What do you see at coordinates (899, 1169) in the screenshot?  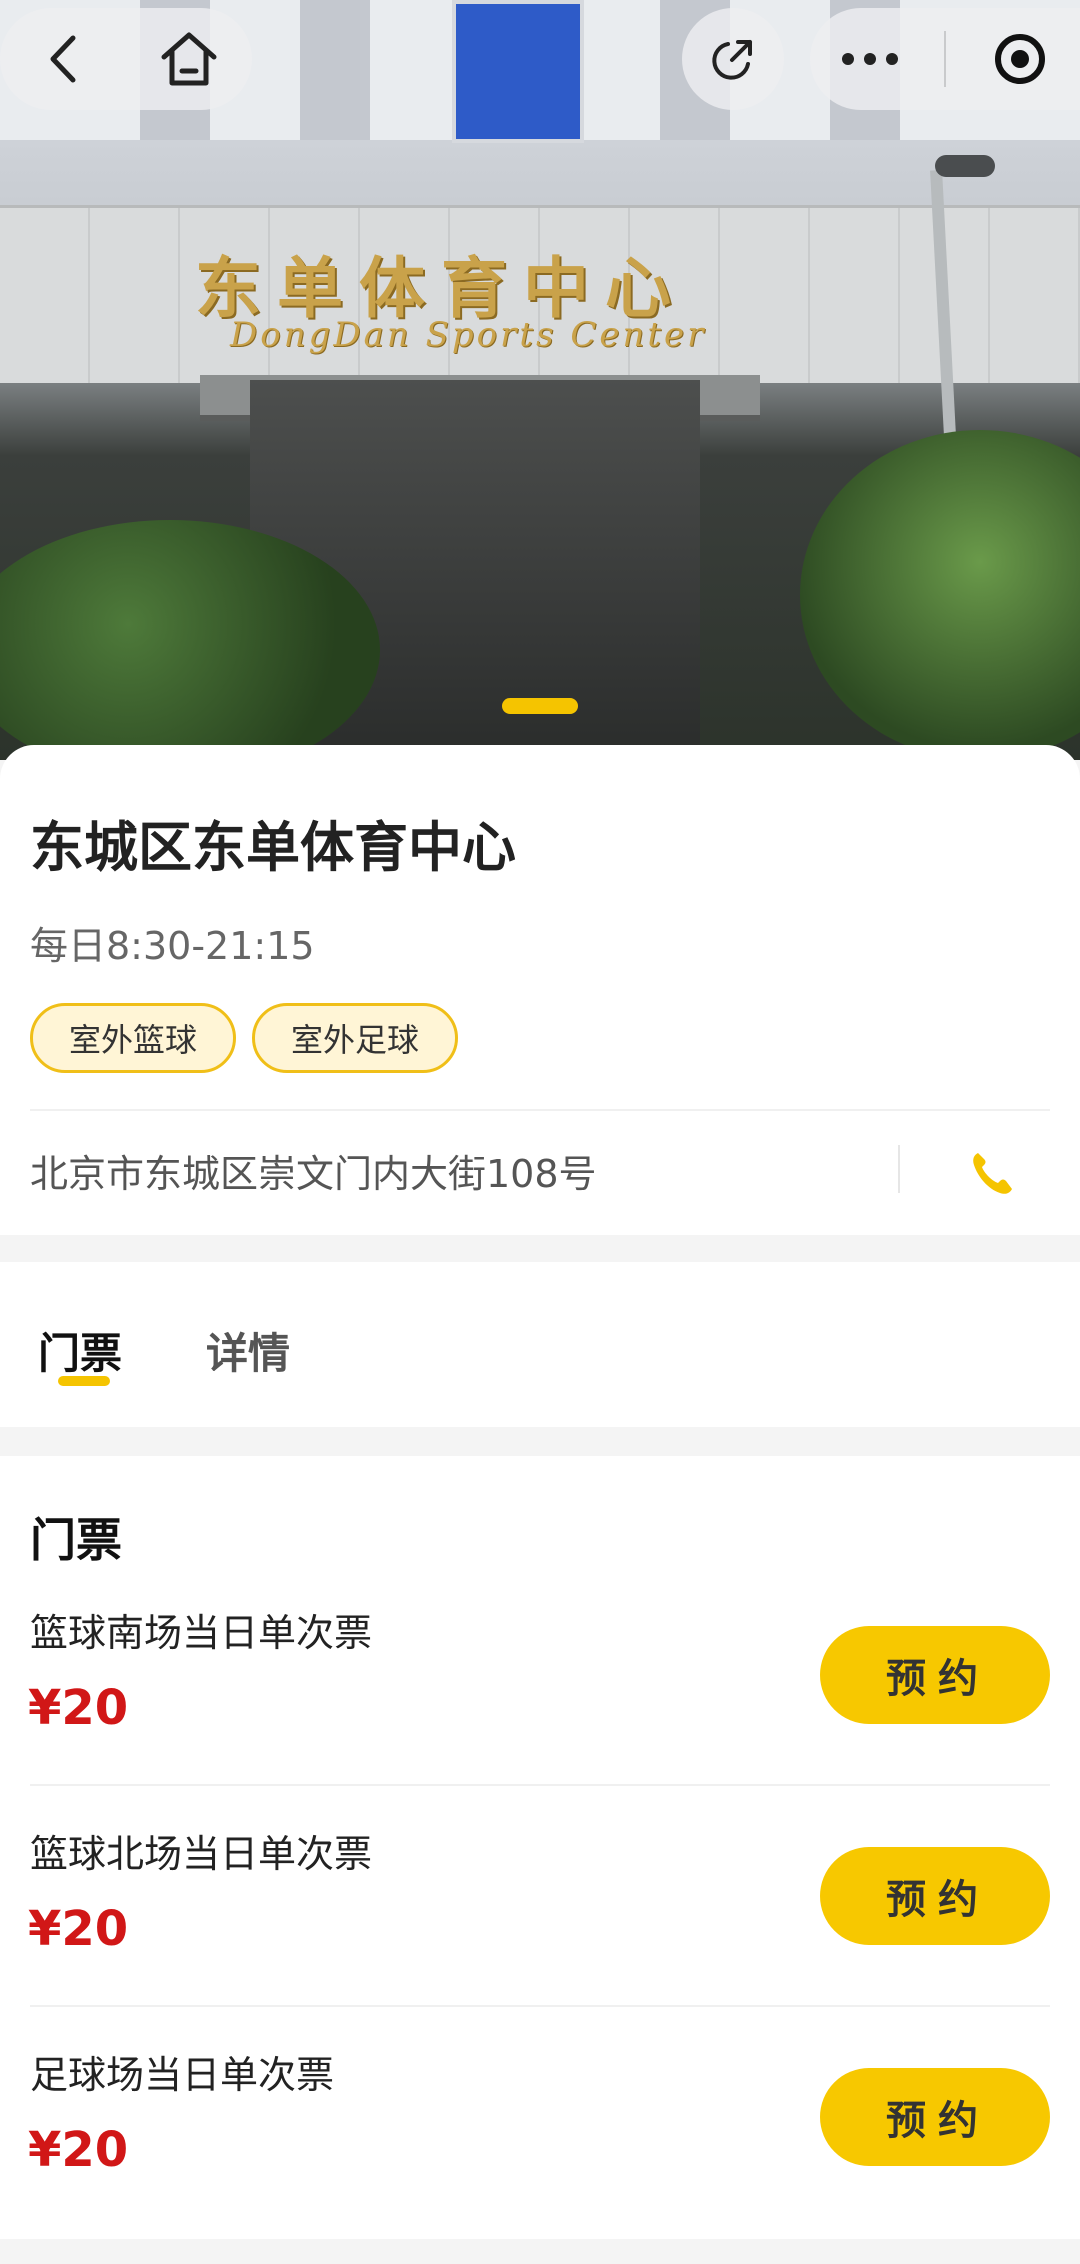 I see `address-separator` at bounding box center [899, 1169].